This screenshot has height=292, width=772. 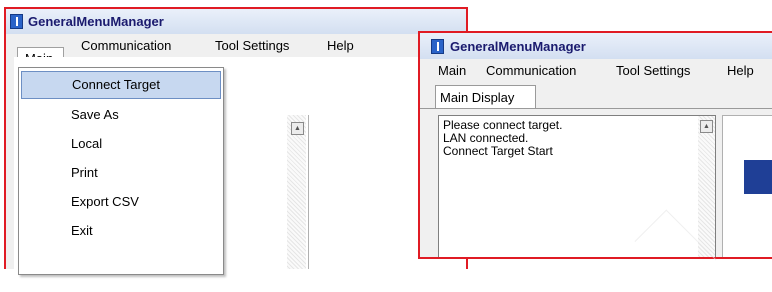 I want to click on log-line: LAN connected., so click(x=486, y=138).